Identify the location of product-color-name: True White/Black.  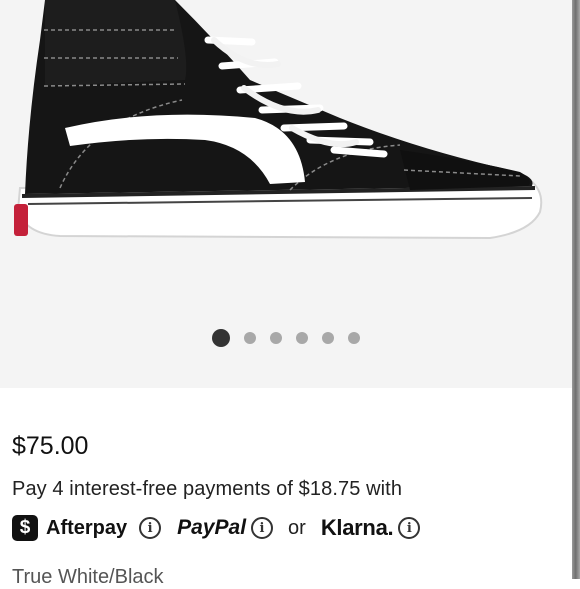
(88, 577).